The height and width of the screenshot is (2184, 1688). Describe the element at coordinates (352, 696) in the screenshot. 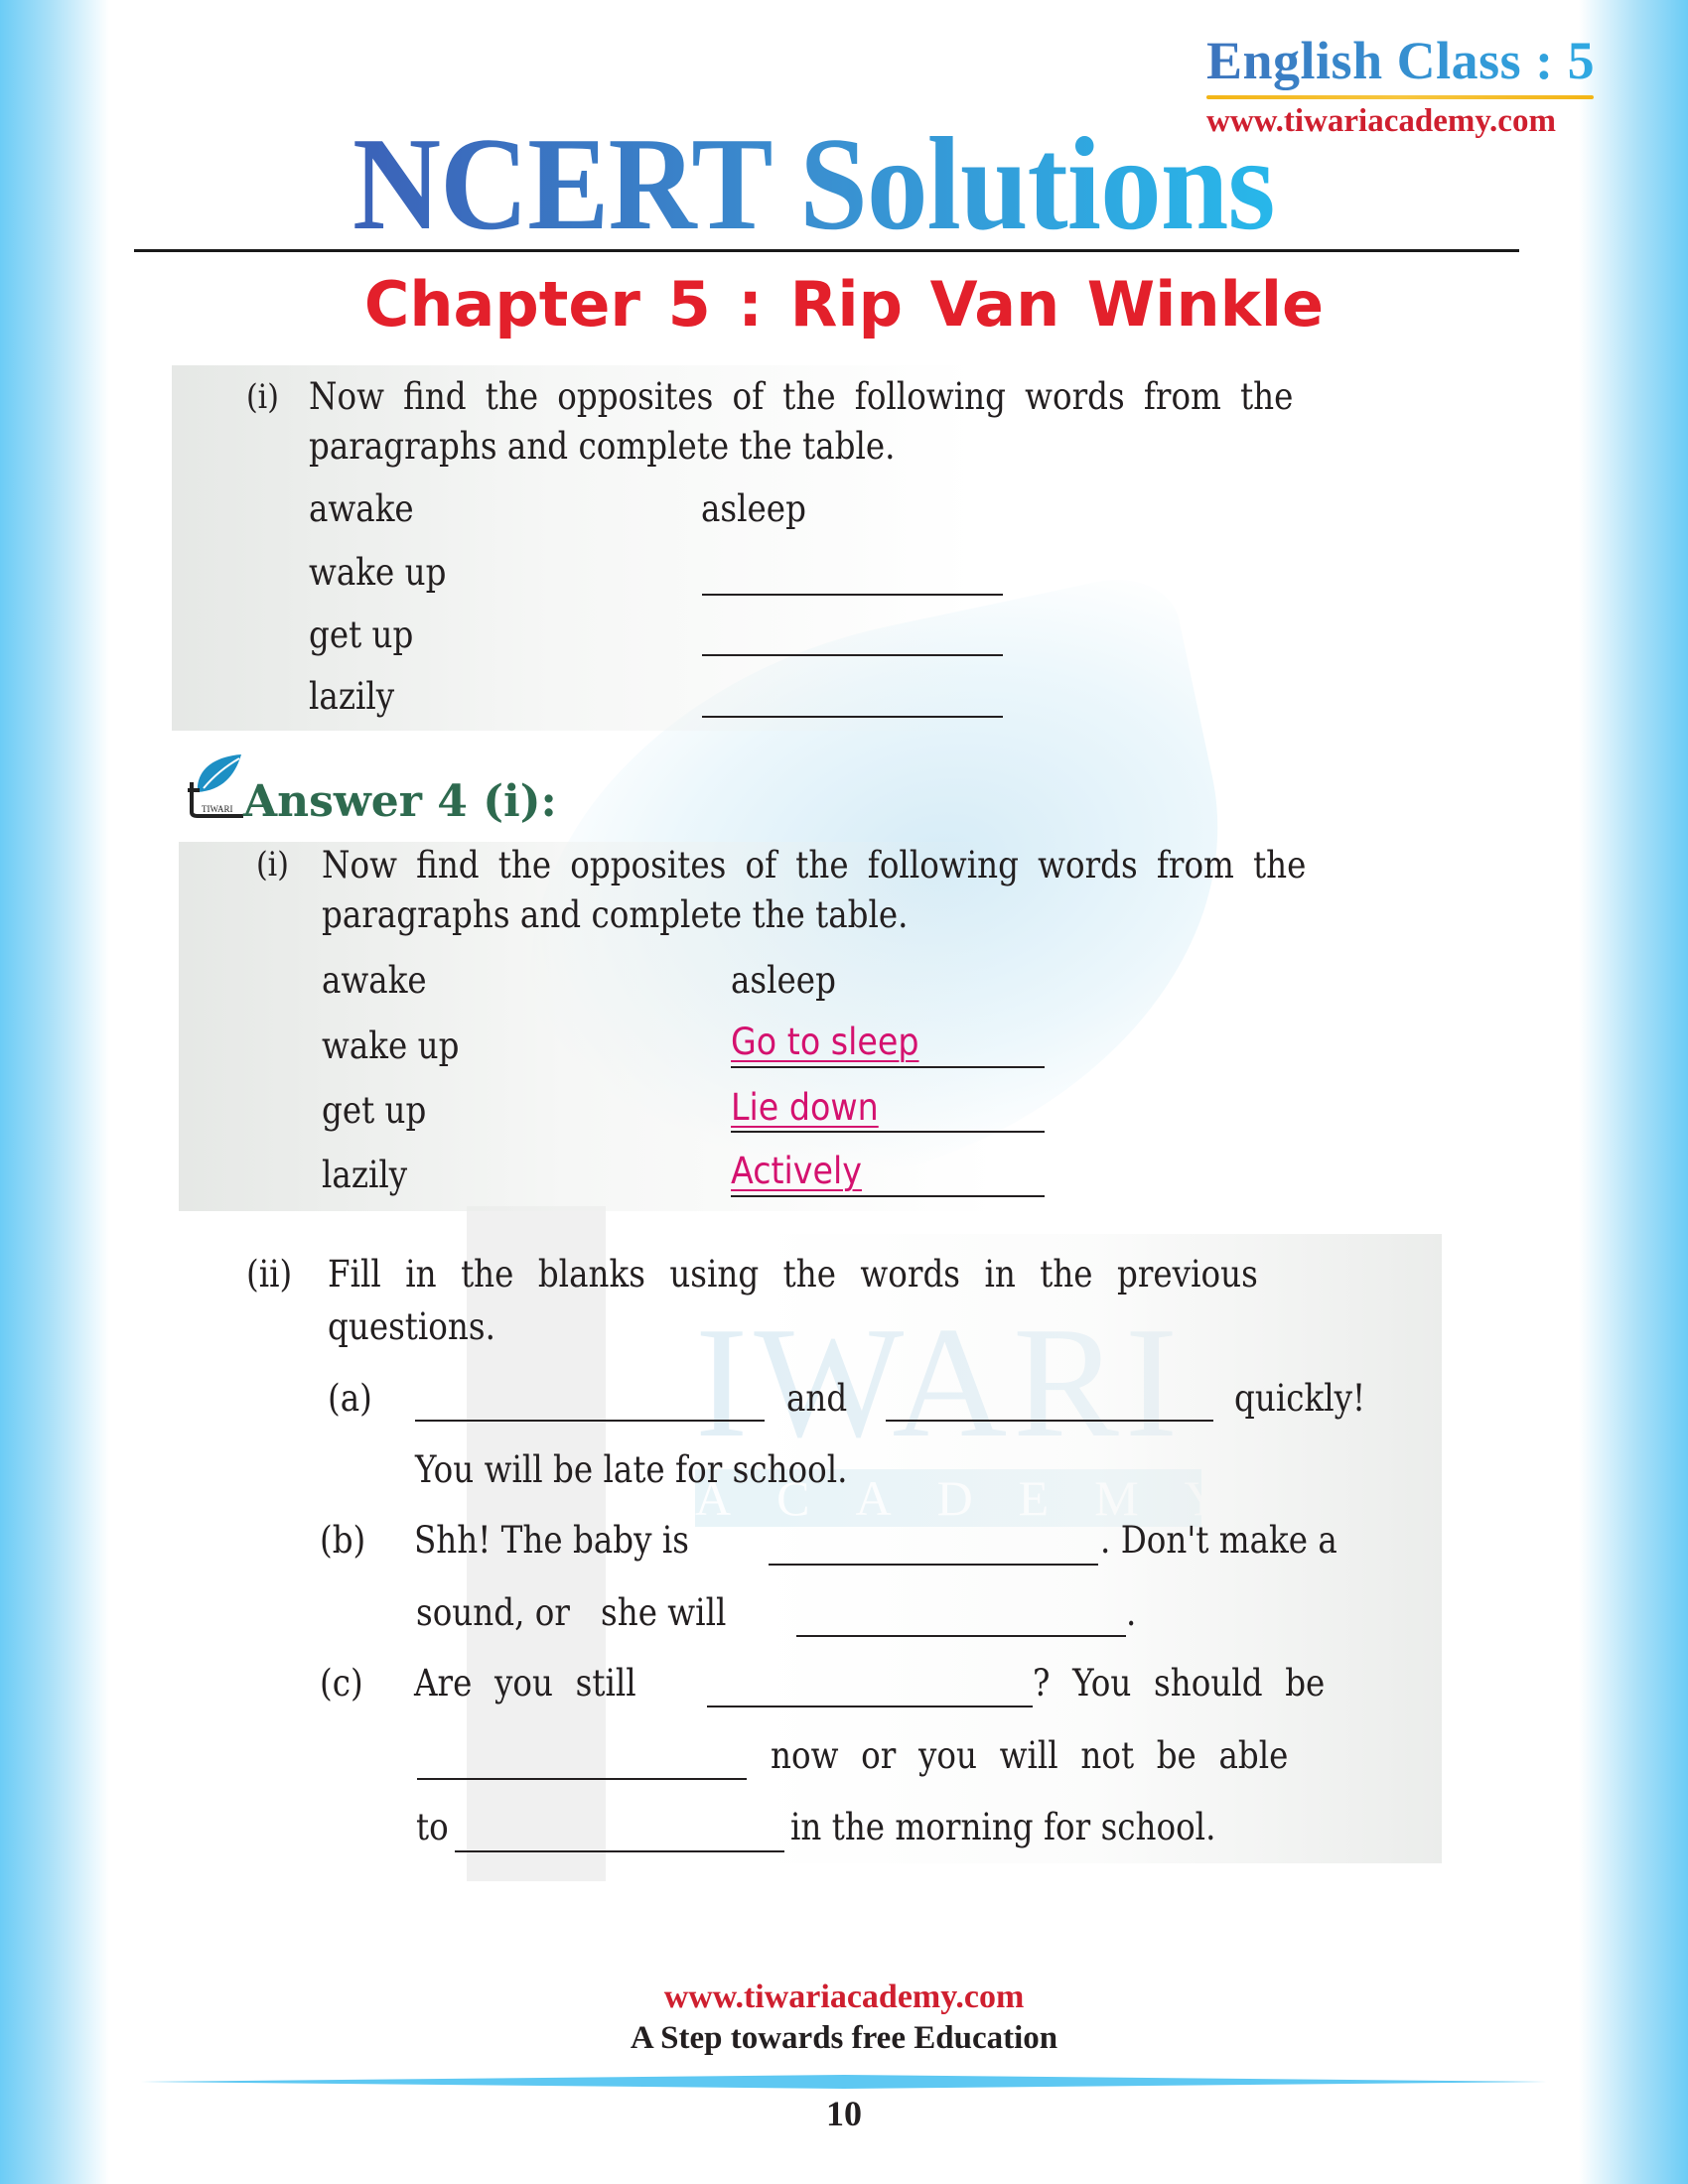

I see `question-word: lazily` at that location.